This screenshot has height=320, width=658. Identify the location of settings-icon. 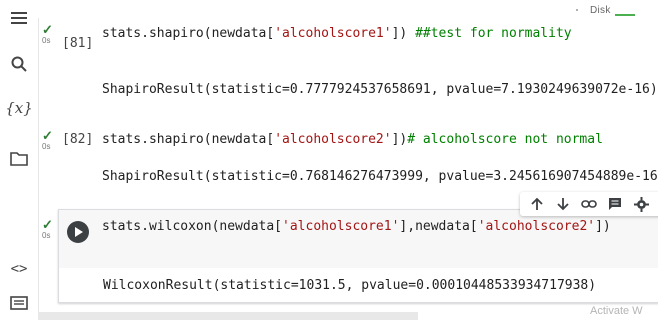
(641, 204).